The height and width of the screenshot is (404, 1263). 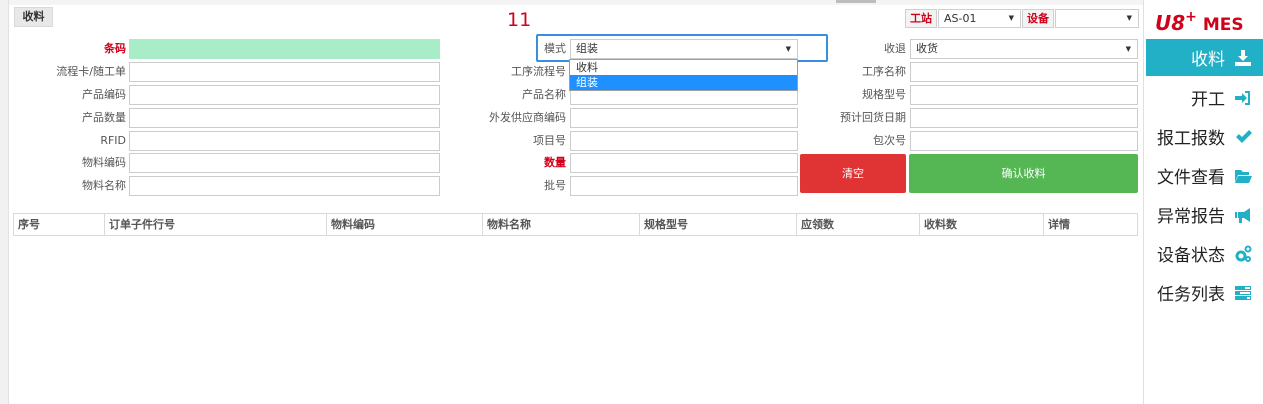 I want to click on column-header-required-qty: 应领数, so click(x=858, y=224).